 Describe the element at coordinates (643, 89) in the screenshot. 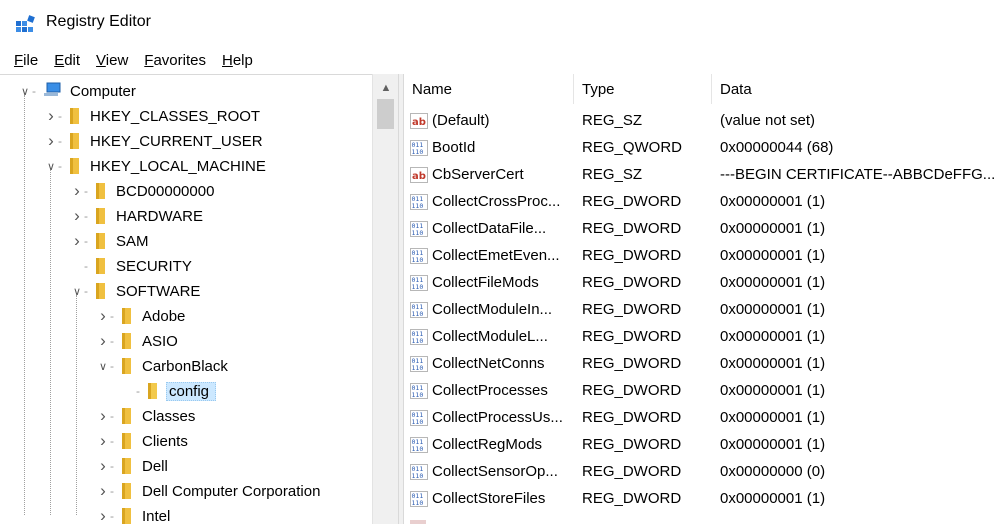

I see `column-header-type: Type` at that location.